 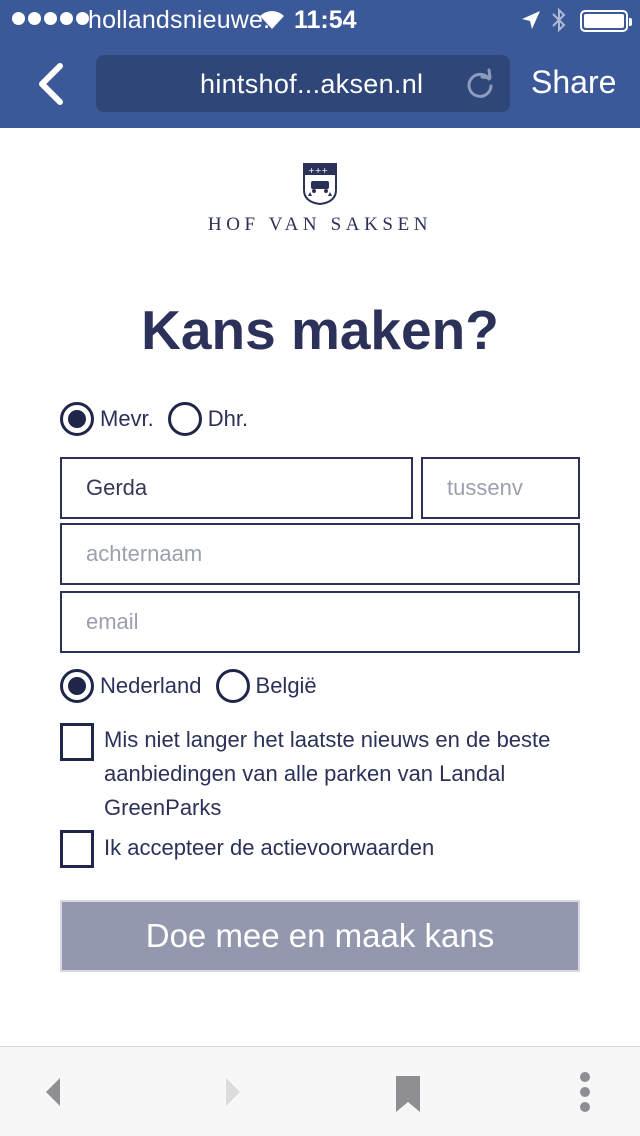 What do you see at coordinates (312, 84) in the screenshot?
I see `url-text: hintshof...aksen.nl` at bounding box center [312, 84].